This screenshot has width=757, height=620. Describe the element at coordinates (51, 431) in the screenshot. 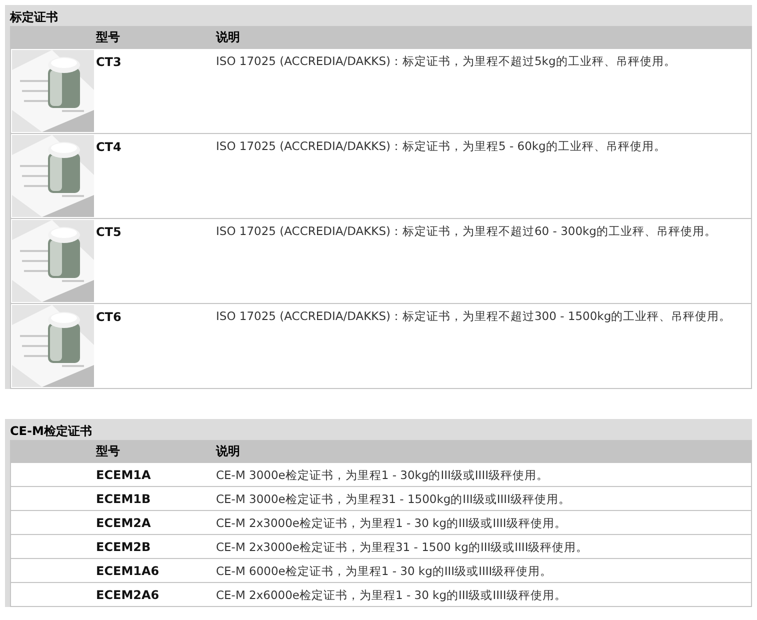

I see `section-title: CE-M检定证书` at that location.